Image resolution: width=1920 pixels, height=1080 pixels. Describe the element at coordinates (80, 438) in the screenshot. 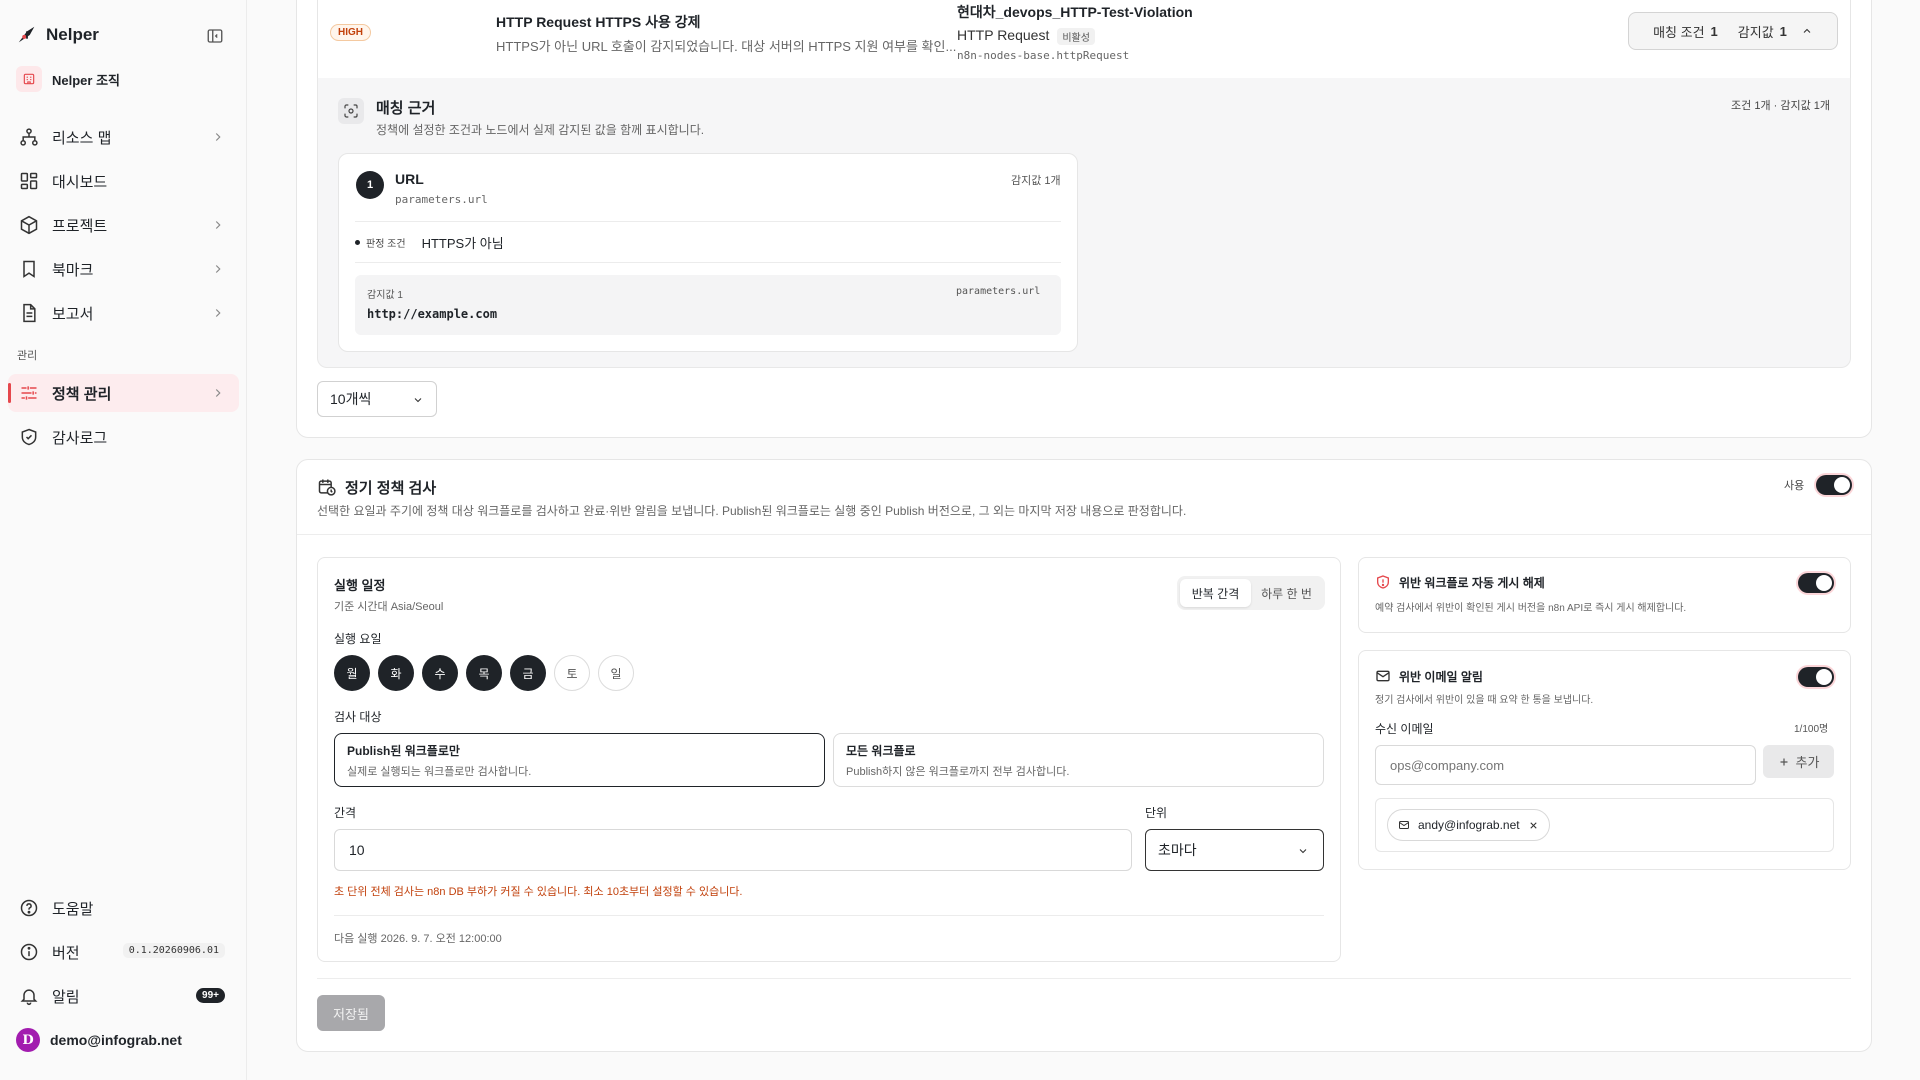

I see `sidebar-item-label: 감사로그` at that location.